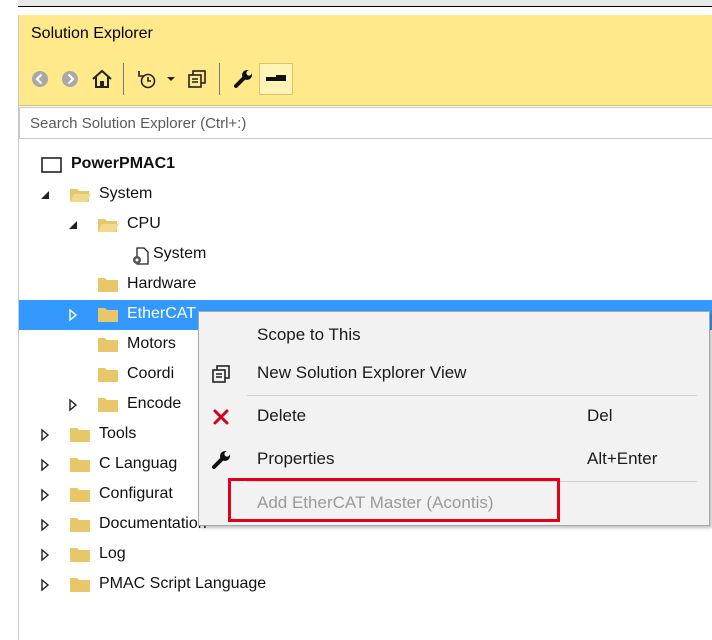  I want to click on tree-item-label: Encode, so click(154, 403).